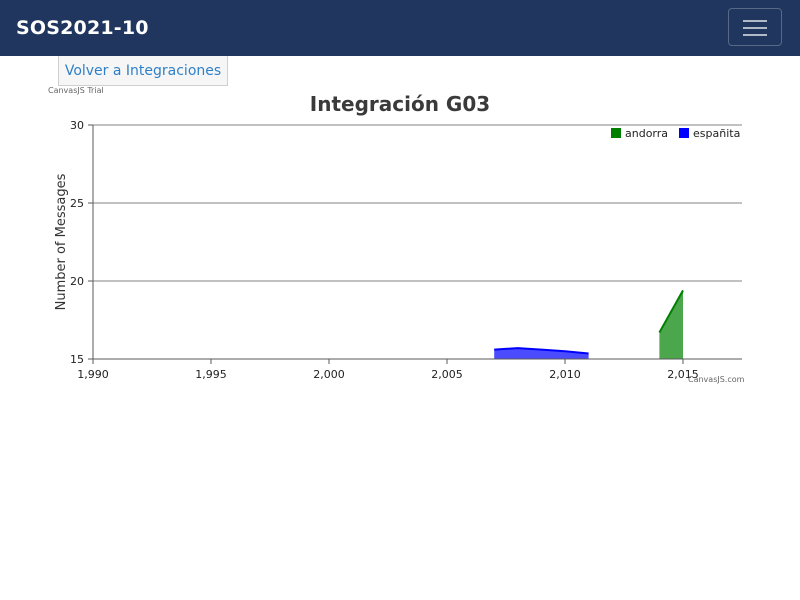 The height and width of the screenshot is (600, 800). What do you see at coordinates (61, 241) in the screenshot?
I see `y-axis-label: Number of Messages` at bounding box center [61, 241].